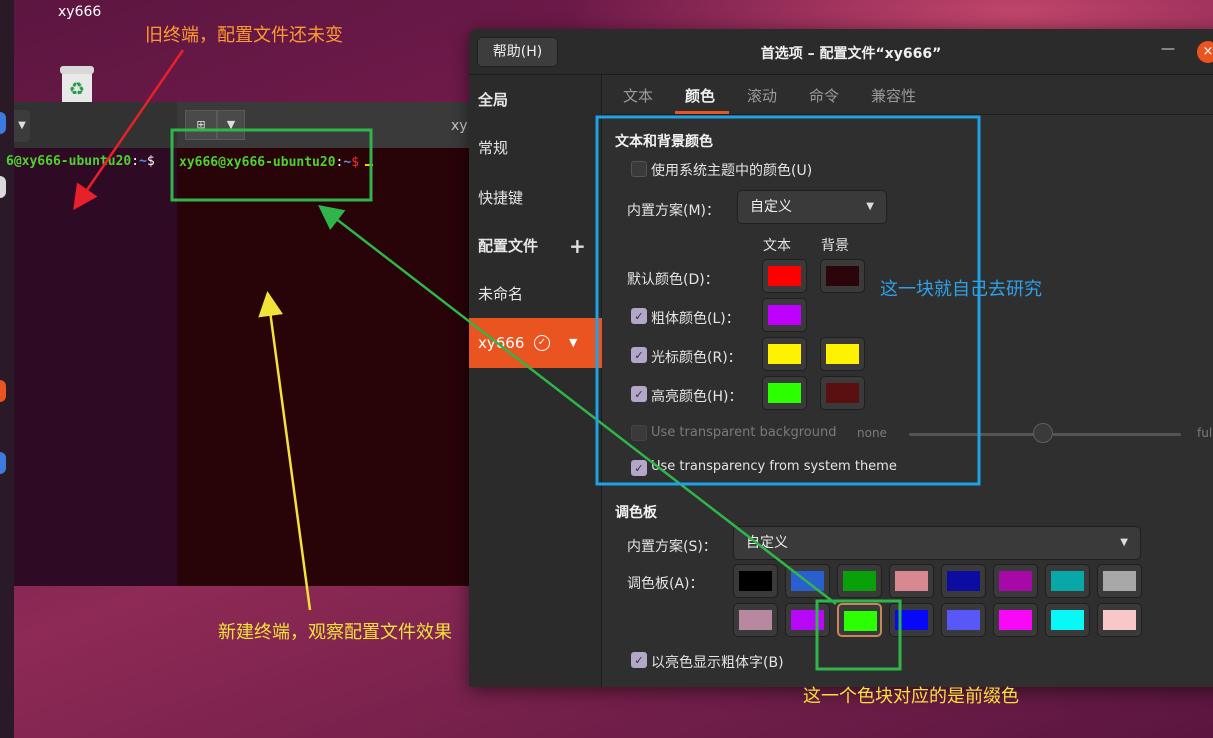 The height and width of the screenshot is (738, 1213). I want to click on default-bg-swatch, so click(842, 276).